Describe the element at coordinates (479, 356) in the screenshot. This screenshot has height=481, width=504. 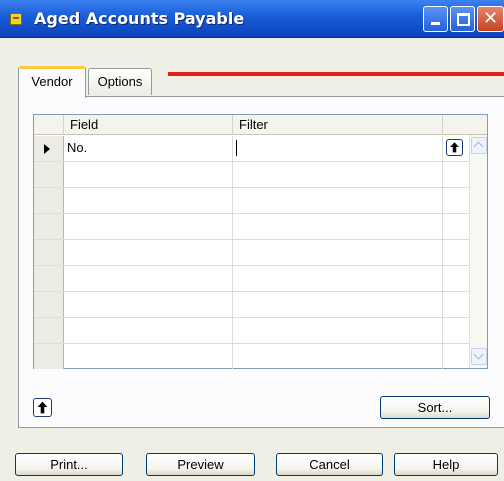
I see `scroll-down-button` at that location.